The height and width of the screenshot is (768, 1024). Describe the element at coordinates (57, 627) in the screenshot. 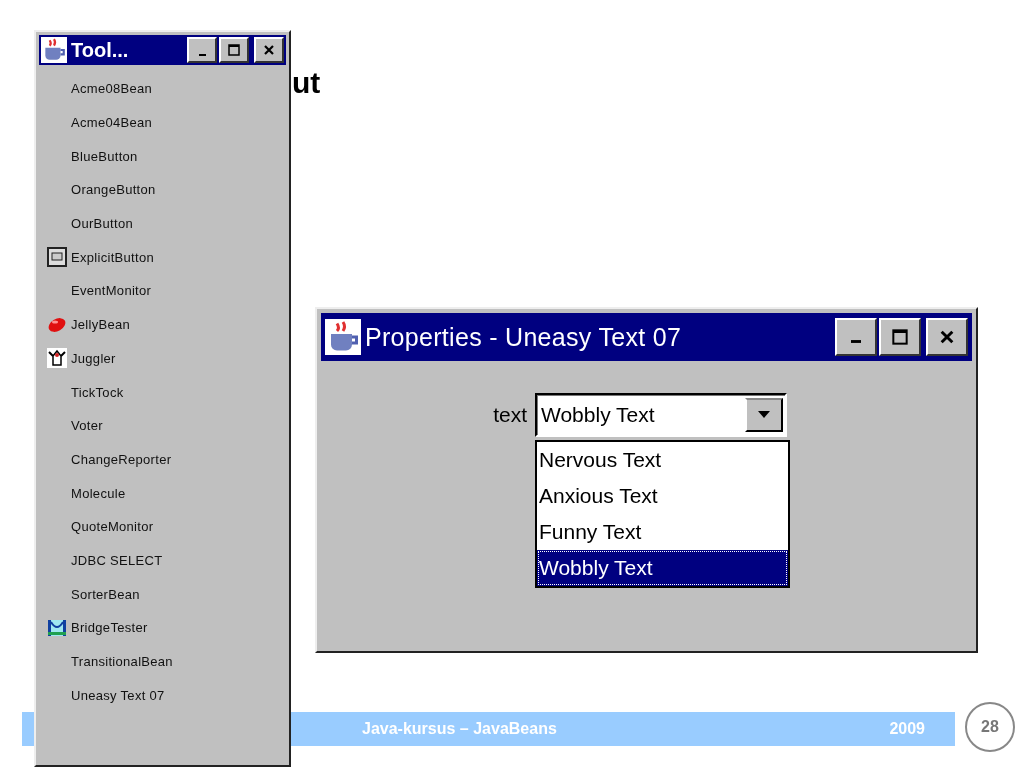

I see `bridge-icon` at that location.